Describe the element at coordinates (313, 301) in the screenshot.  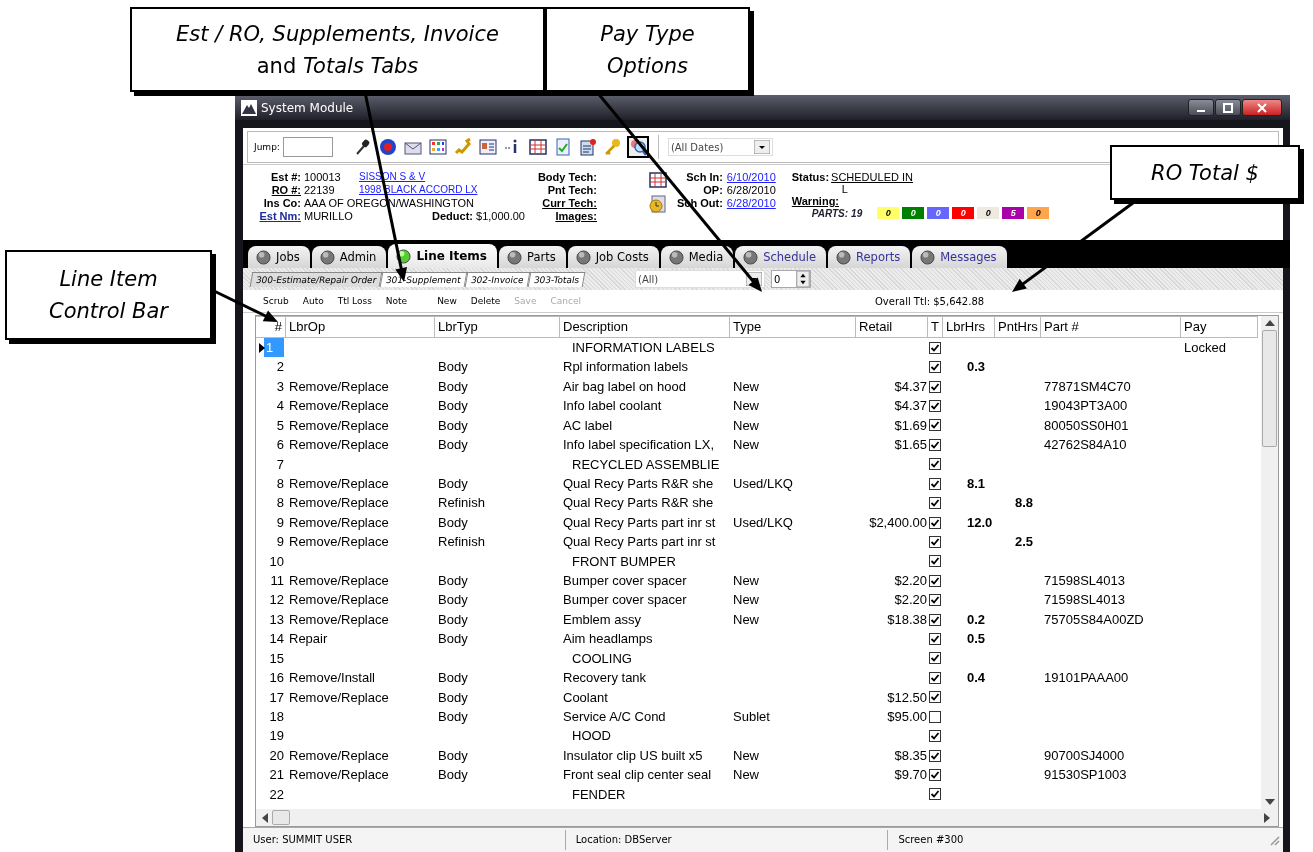
I see `control-bar-button: Auto` at that location.